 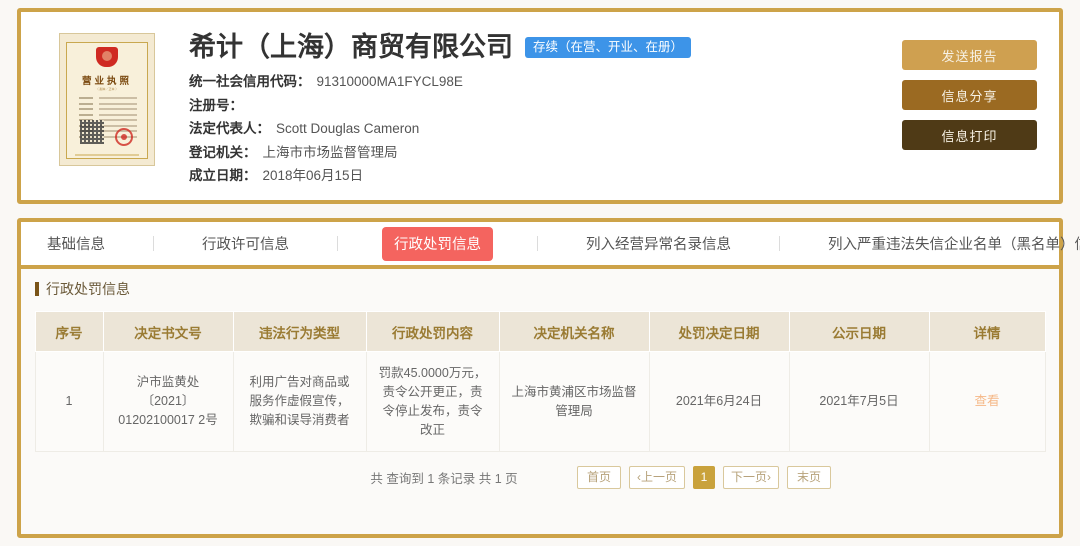 What do you see at coordinates (969, 135) in the screenshot?
I see `print-info-button: 信息打印` at bounding box center [969, 135].